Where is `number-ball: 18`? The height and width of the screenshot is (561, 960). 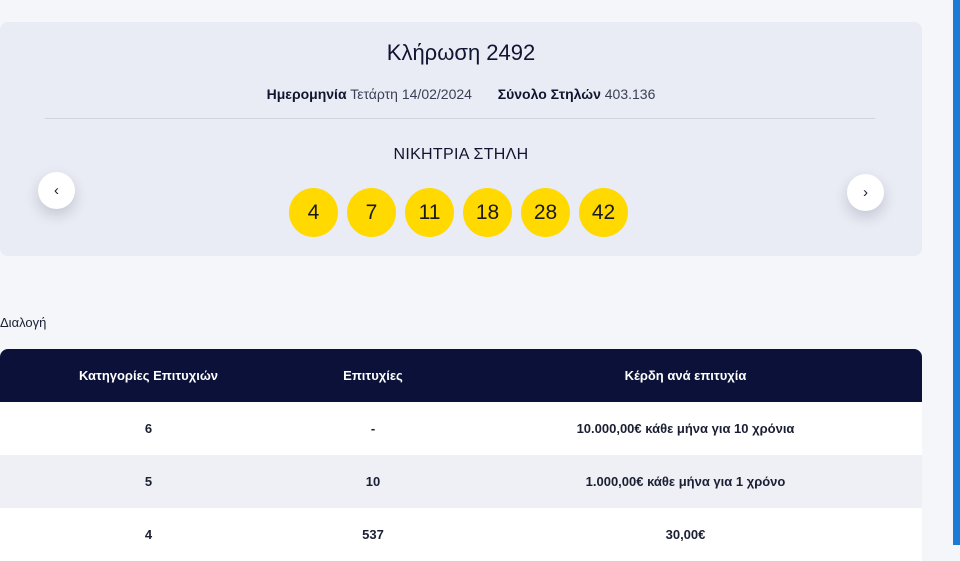
number-ball: 18 is located at coordinates (487, 212).